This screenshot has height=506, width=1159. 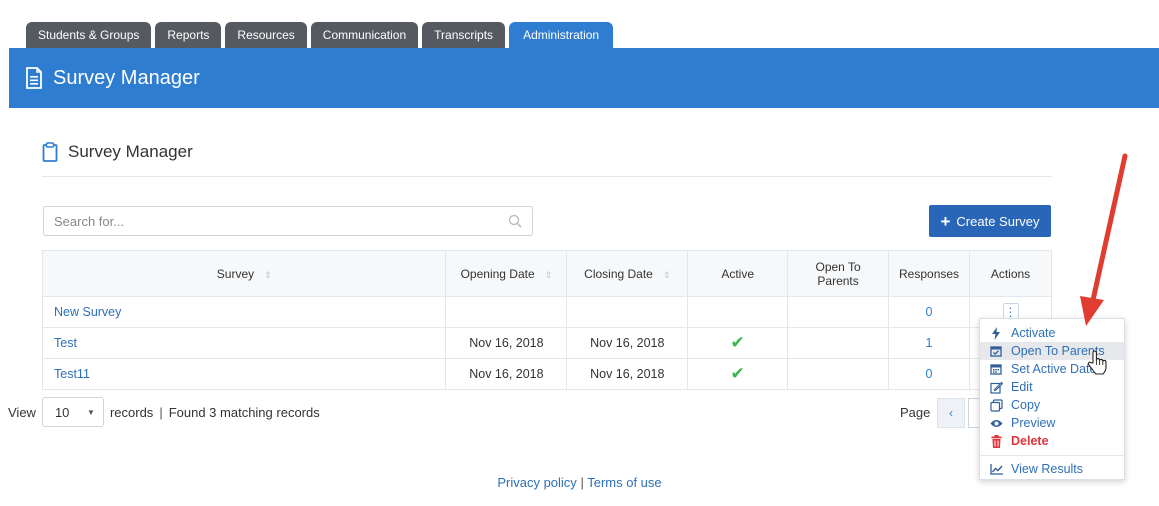 I want to click on clipboard-icon, so click(x=50, y=152).